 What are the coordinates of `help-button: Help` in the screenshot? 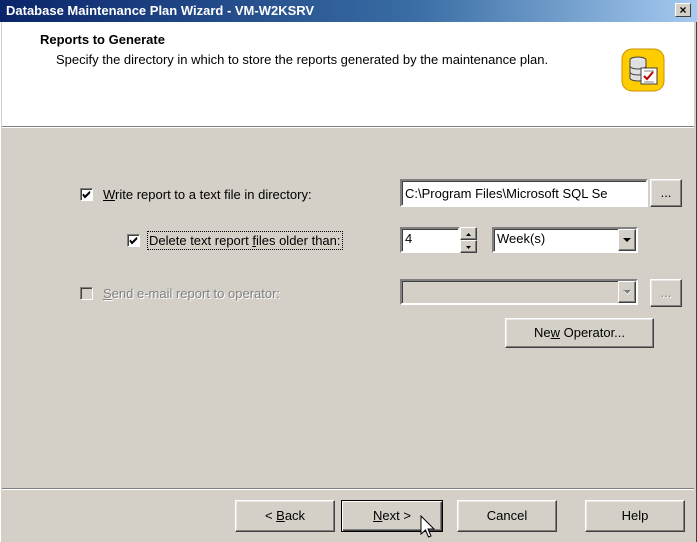 It's located at (635, 516).